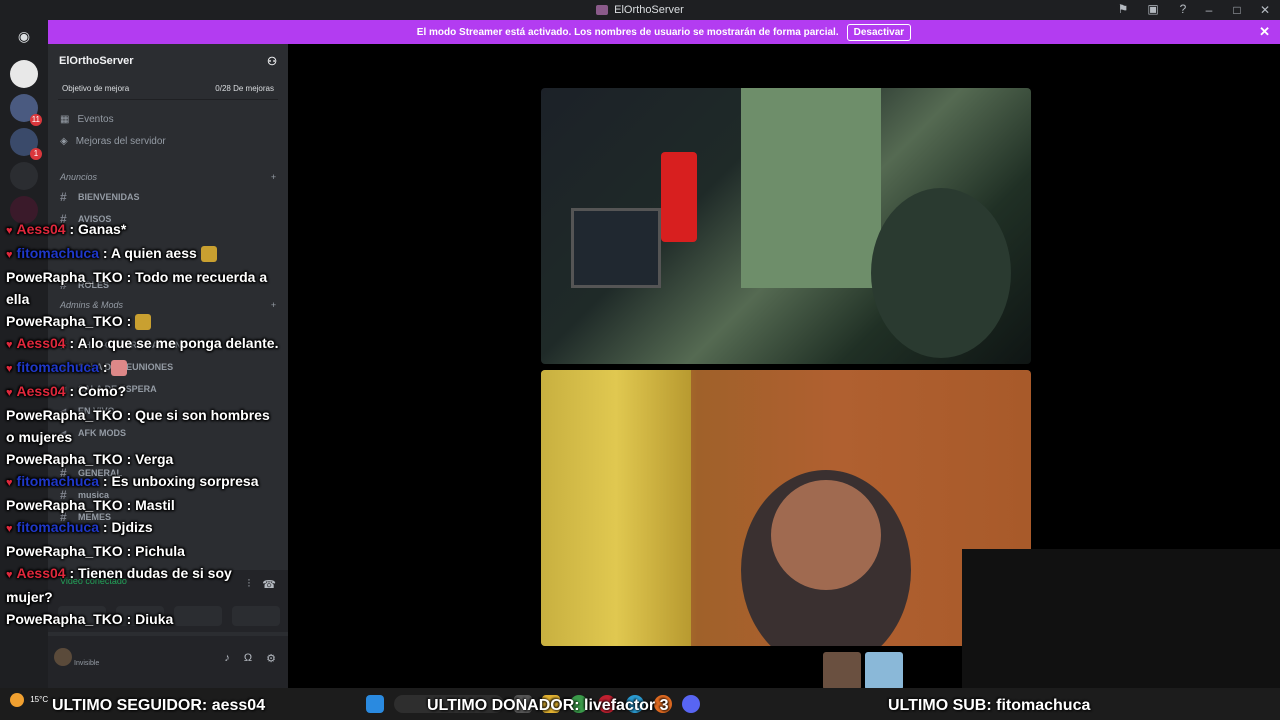 This screenshot has height=720, width=1280. I want to click on last-sub-ticker: ULTIMO SUB: fitomachuca, so click(989, 705).